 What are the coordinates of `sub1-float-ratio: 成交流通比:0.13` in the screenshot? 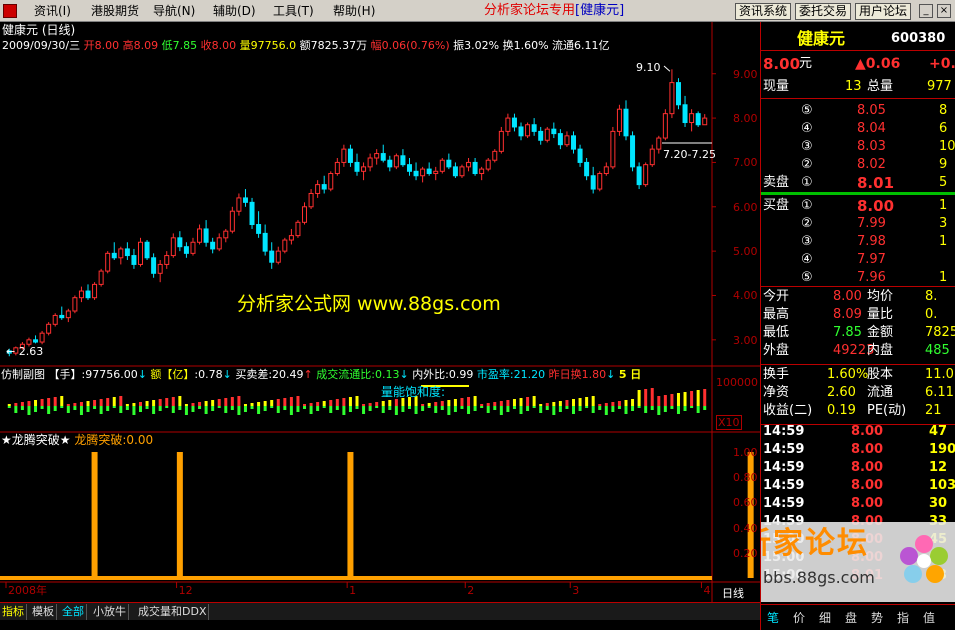 It's located at (358, 374).